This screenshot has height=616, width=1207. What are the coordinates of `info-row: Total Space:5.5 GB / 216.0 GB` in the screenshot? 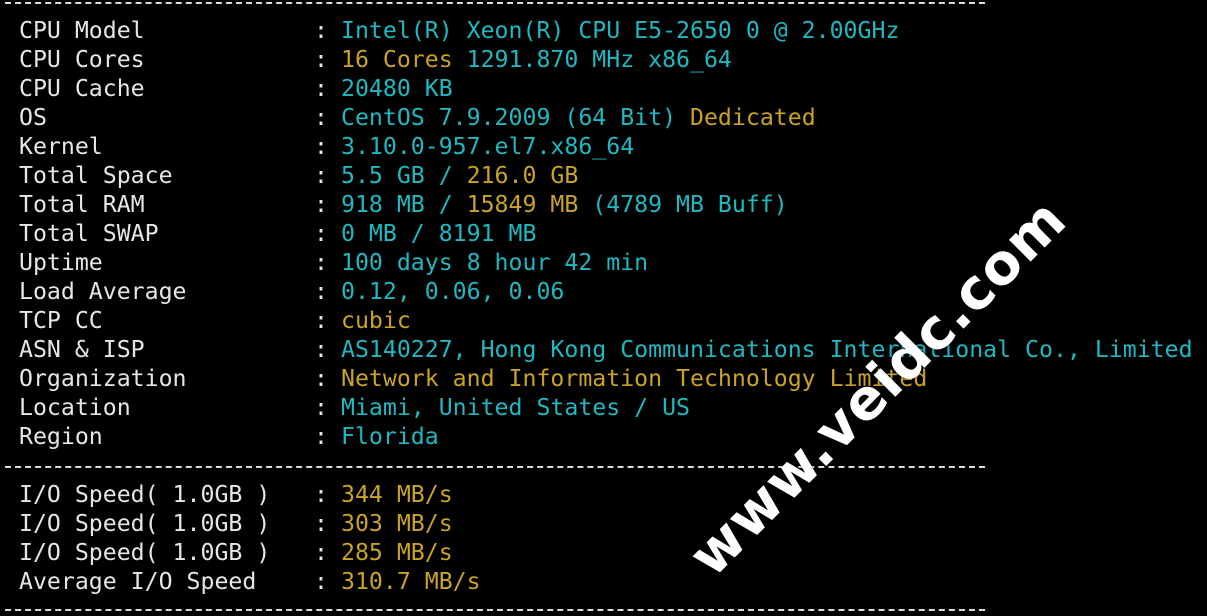 It's located at (605, 175).